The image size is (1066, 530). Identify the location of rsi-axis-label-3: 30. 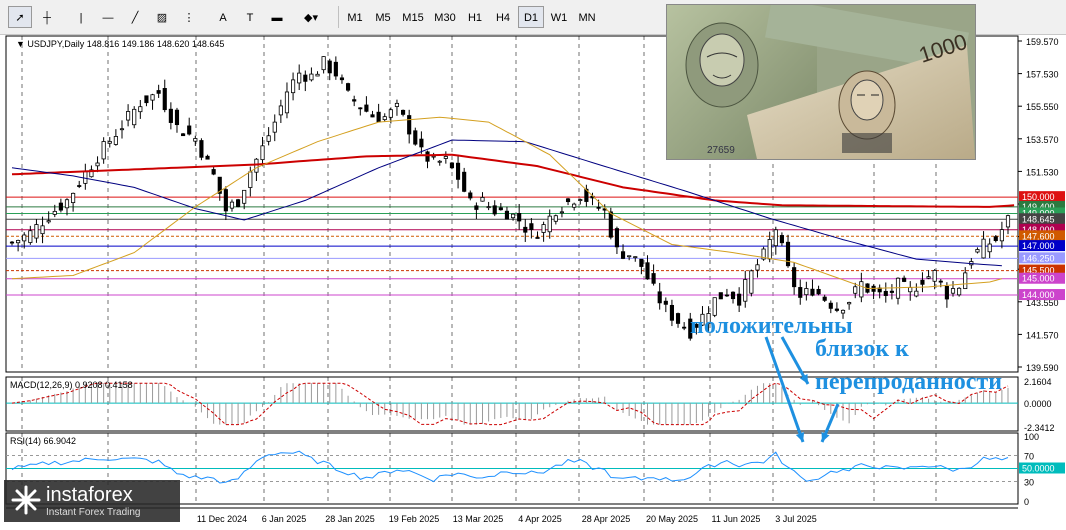
(1029, 483).